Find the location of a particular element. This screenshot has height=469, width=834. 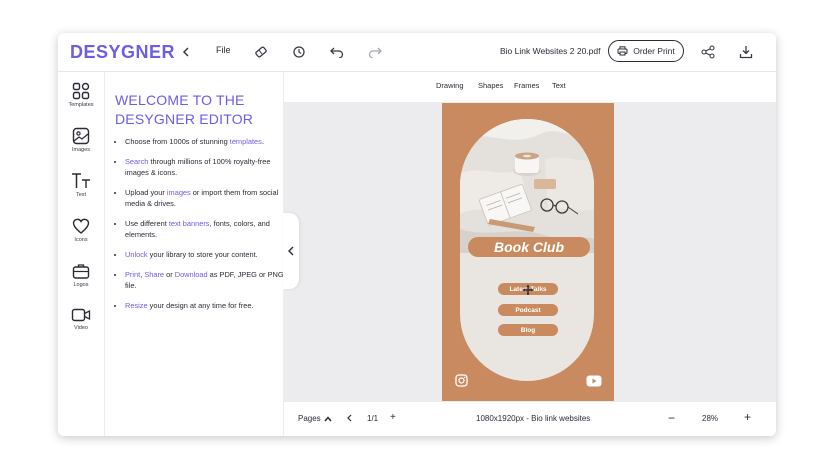

text: your library to store your content. is located at coordinates (202, 254).